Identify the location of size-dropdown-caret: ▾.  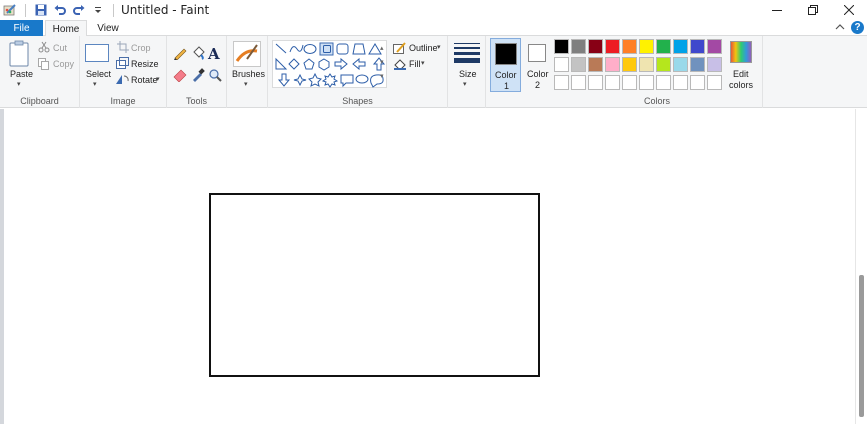
(465, 84).